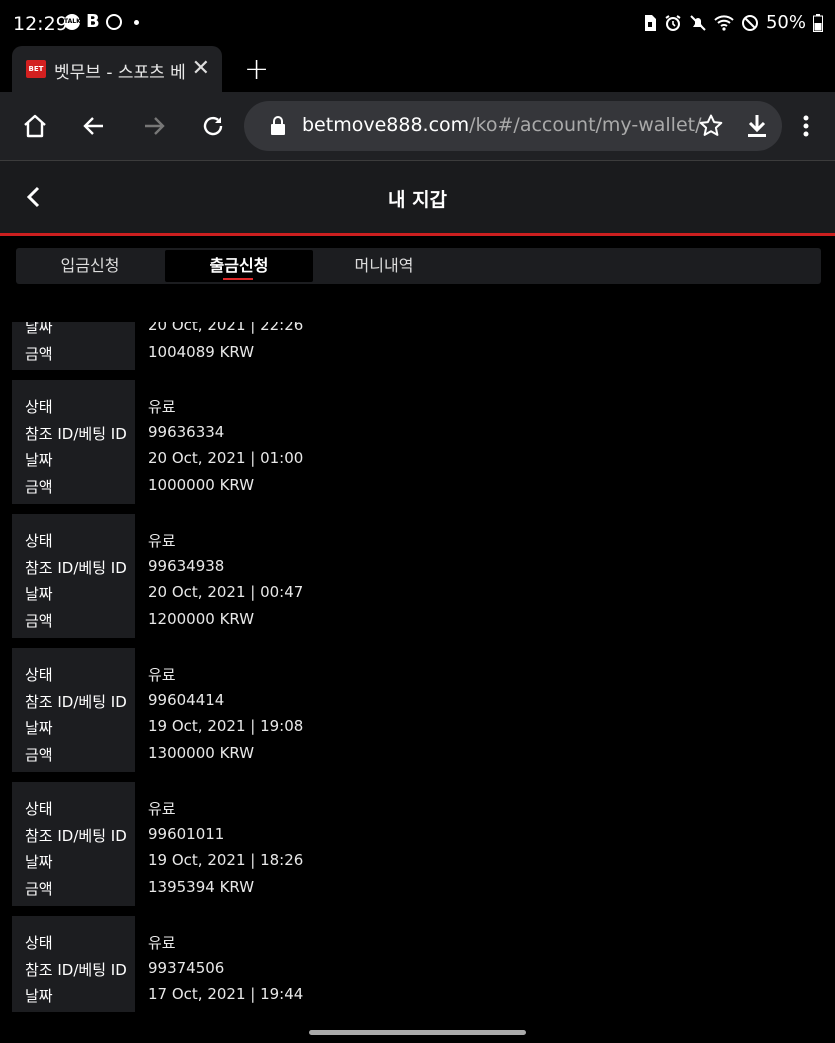 This screenshot has width=835, height=1043. Describe the element at coordinates (818, 22) in the screenshot. I see `battery-icon` at that location.